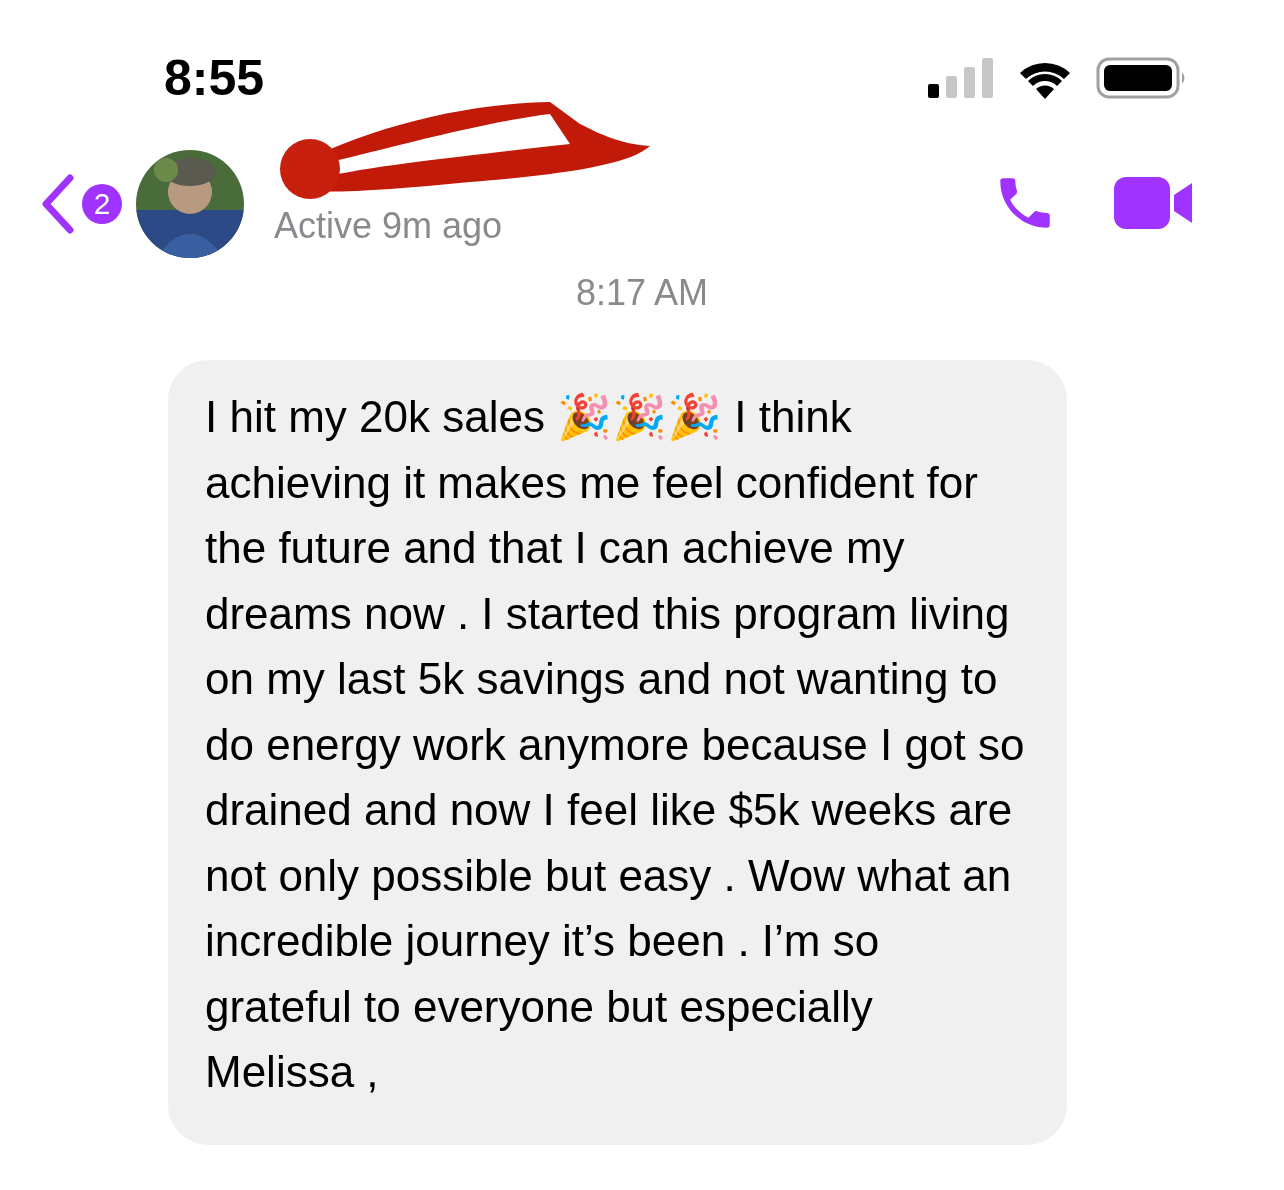  What do you see at coordinates (961, 78) in the screenshot?
I see `signal-icon` at bounding box center [961, 78].